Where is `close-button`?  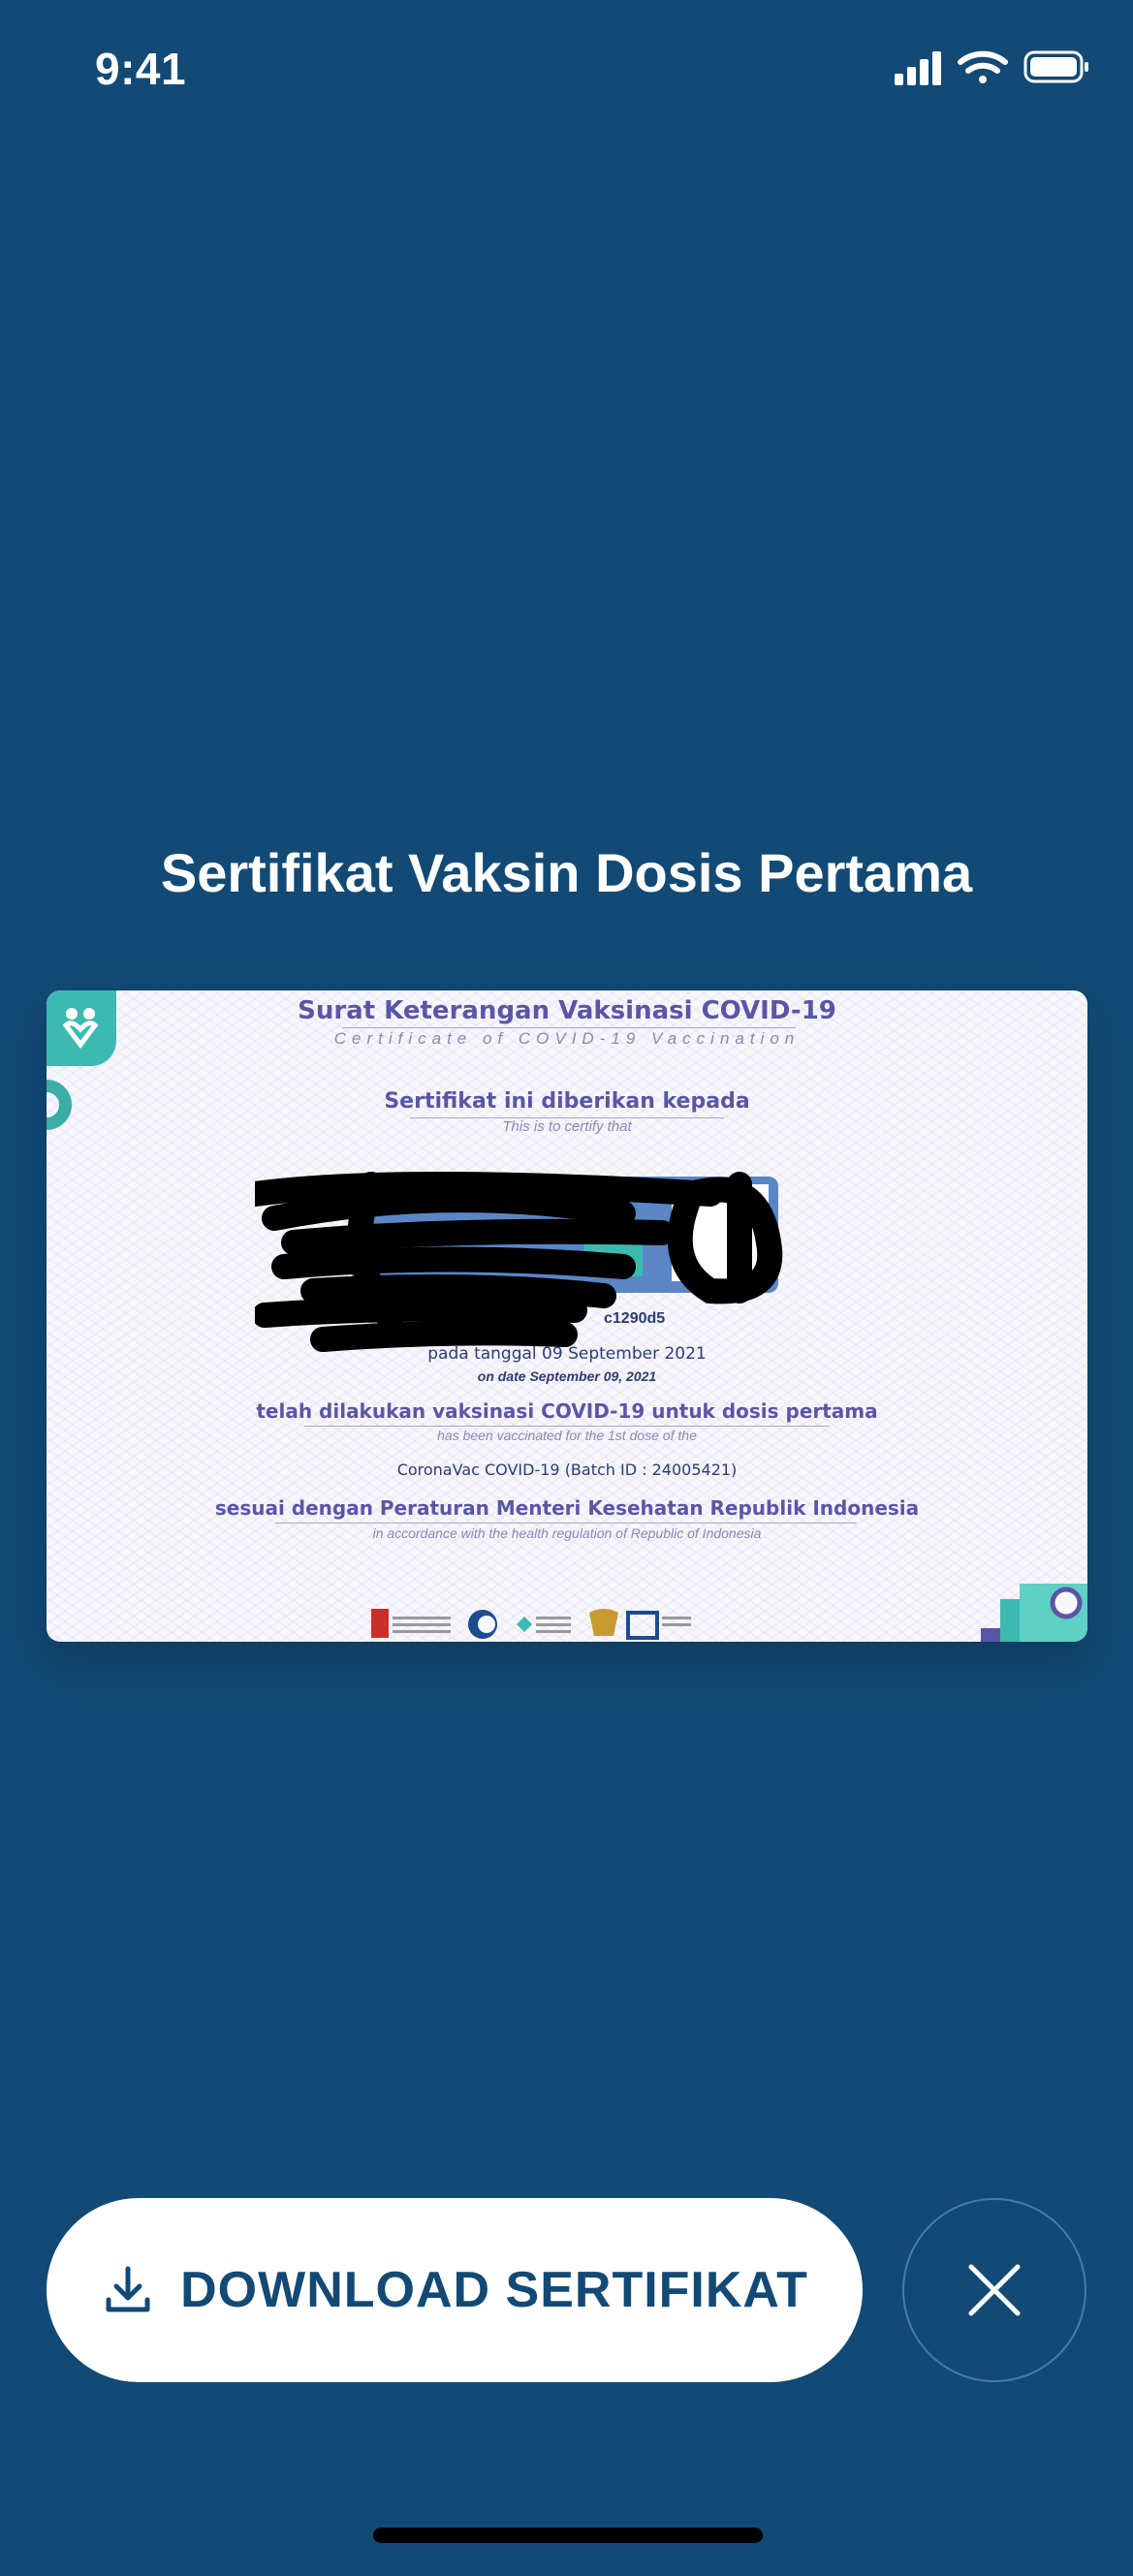 close-button is located at coordinates (994, 2290).